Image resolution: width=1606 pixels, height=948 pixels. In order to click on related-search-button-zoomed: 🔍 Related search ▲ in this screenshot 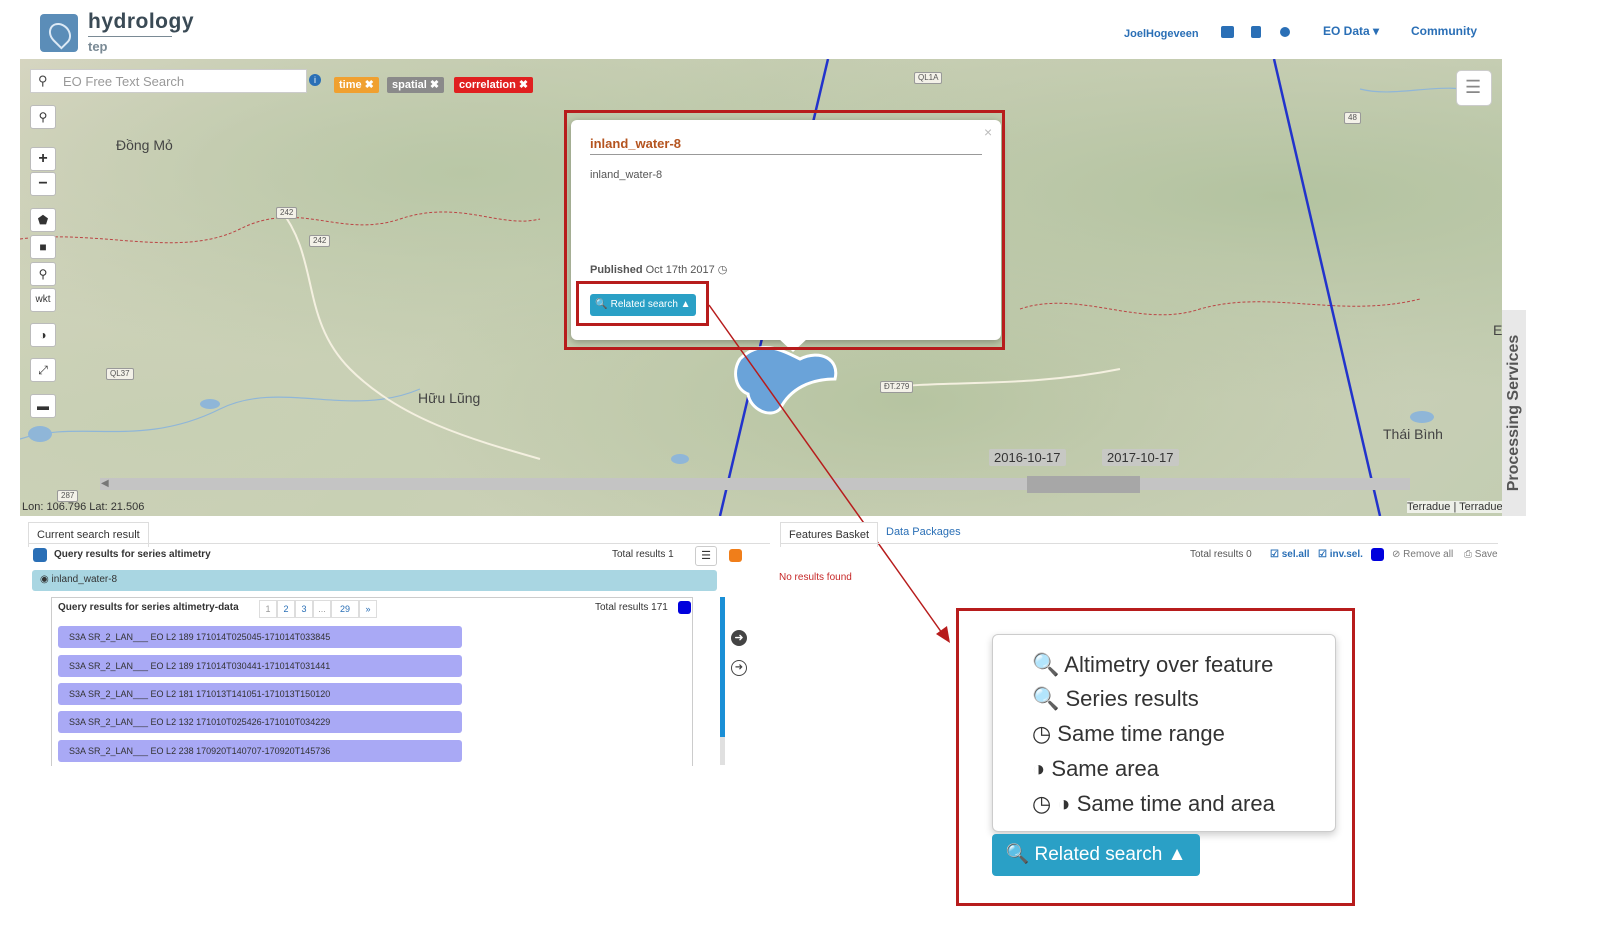, I will do `click(1096, 855)`.